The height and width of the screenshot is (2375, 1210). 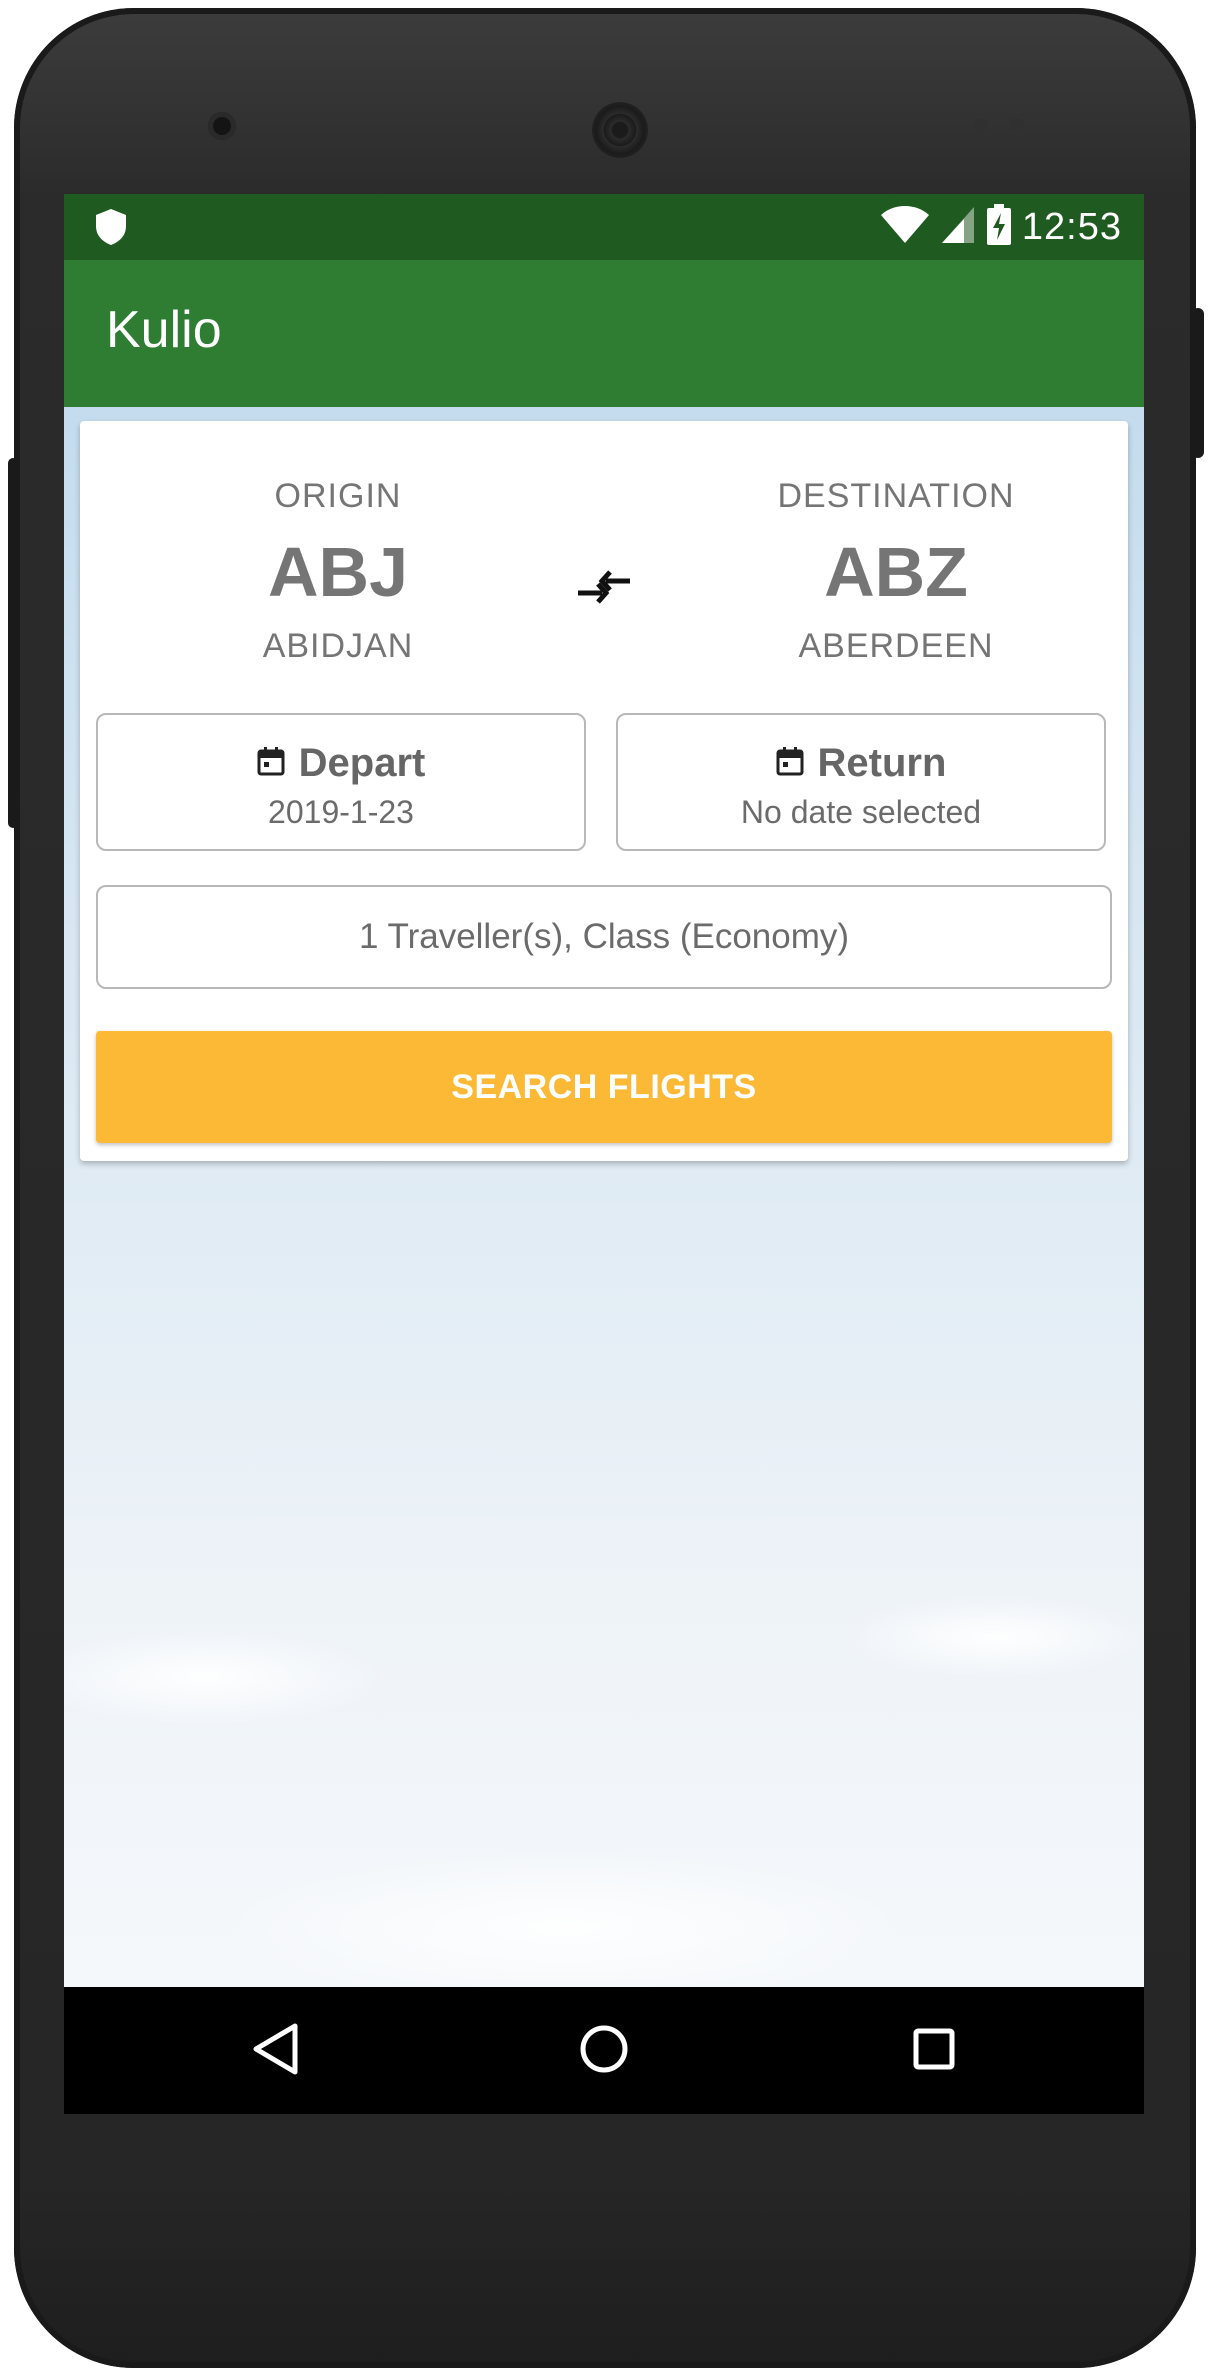 What do you see at coordinates (1017, 125) in the screenshot?
I see `light-sensor` at bounding box center [1017, 125].